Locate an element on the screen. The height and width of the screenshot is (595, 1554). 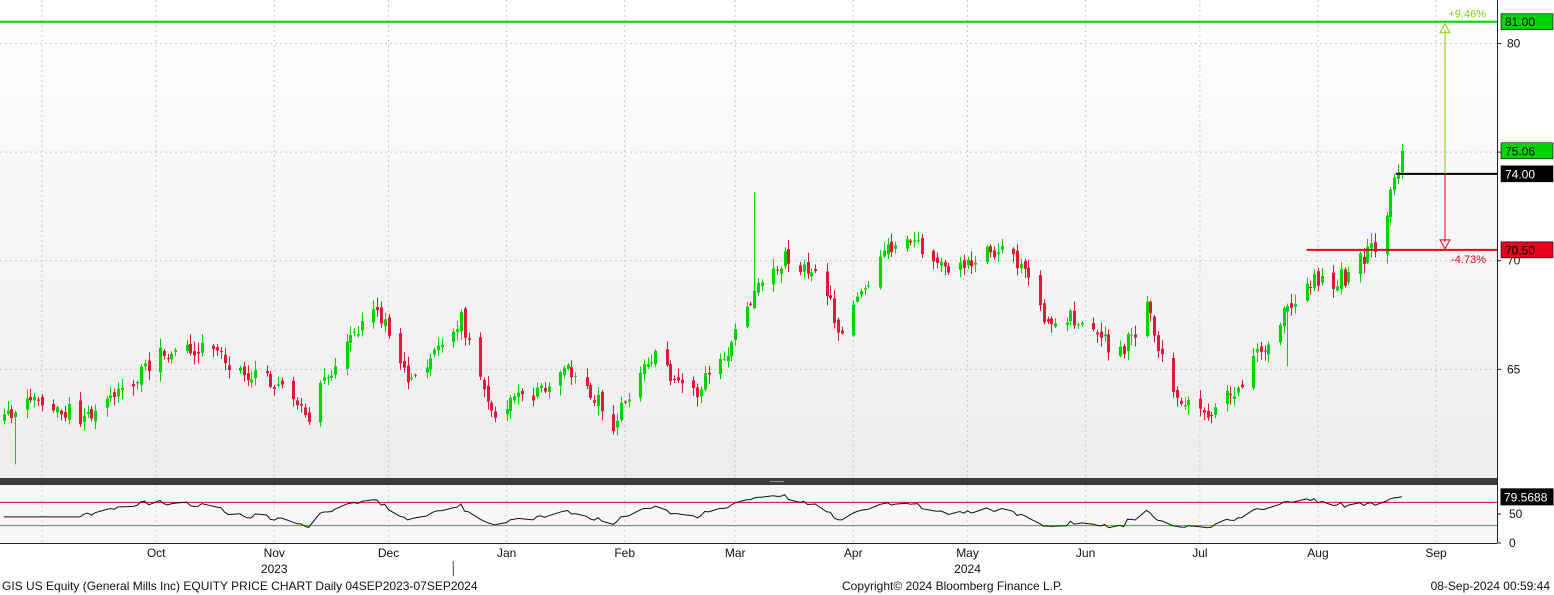
x-tick-label-month: Jul is located at coordinates (1199, 553).